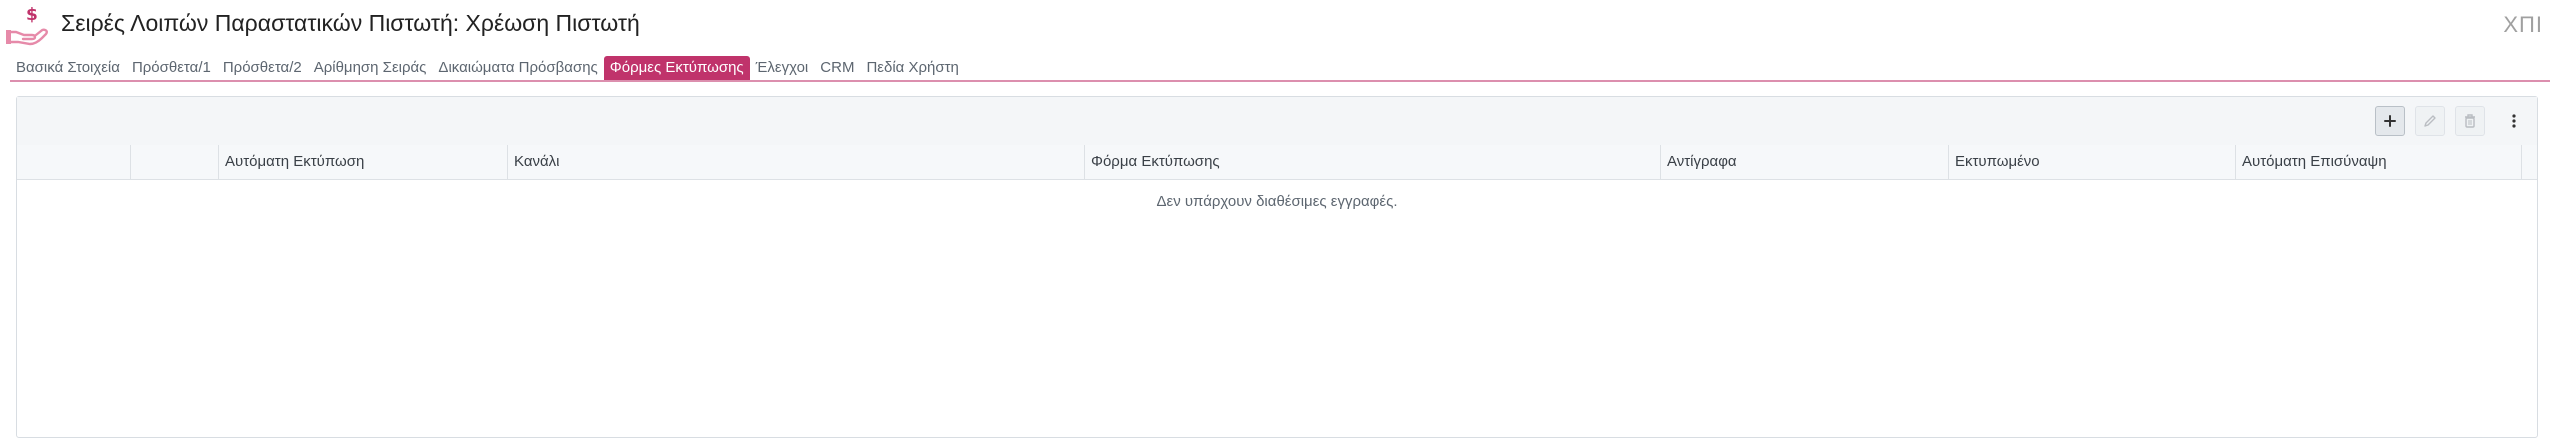 The height and width of the screenshot is (438, 2555). I want to click on tab-crm: CRM, so click(837, 68).